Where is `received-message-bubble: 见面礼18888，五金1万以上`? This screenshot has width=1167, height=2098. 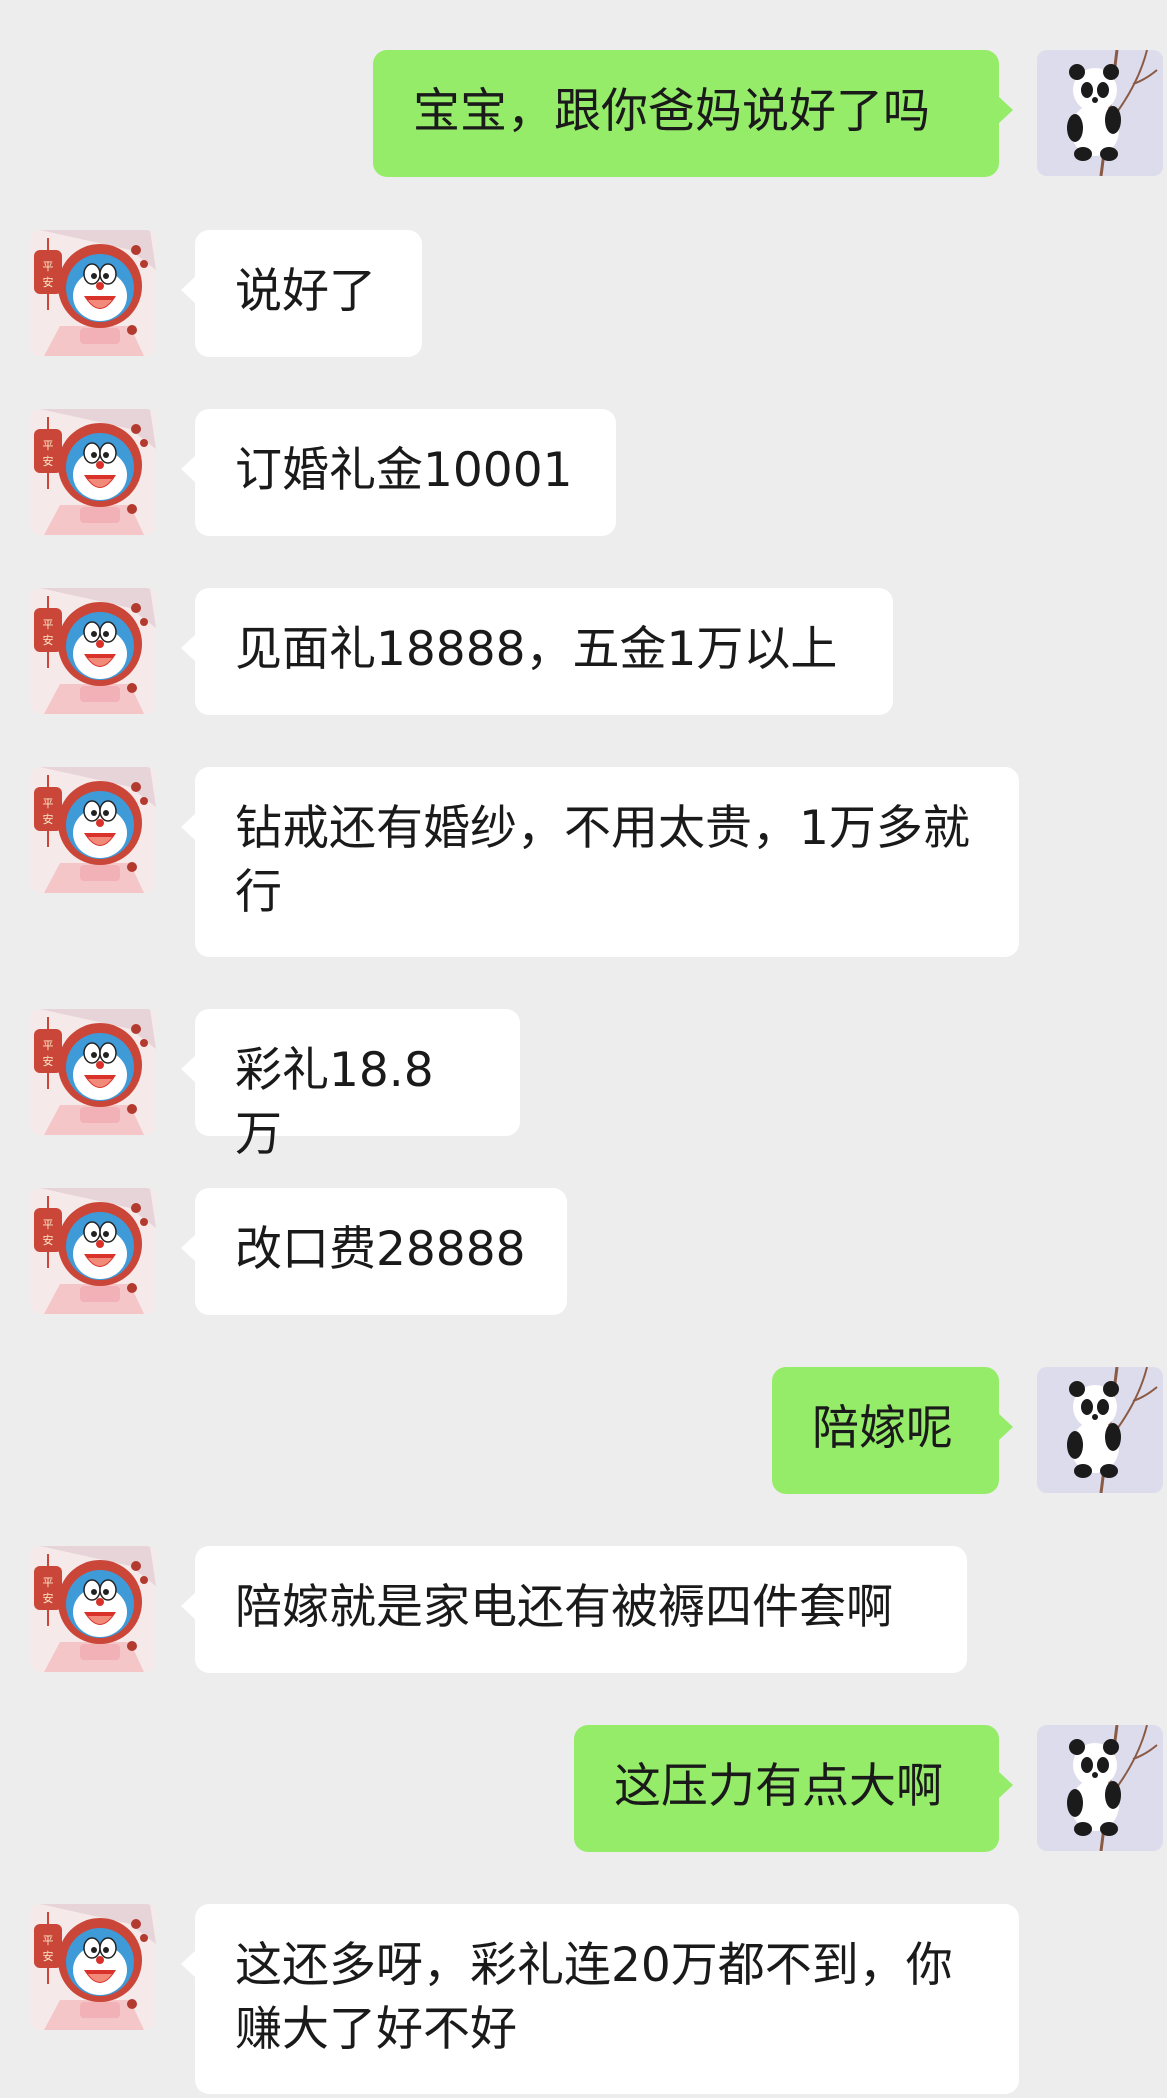 received-message-bubble: 见面礼18888，五金1万以上 is located at coordinates (537, 651).